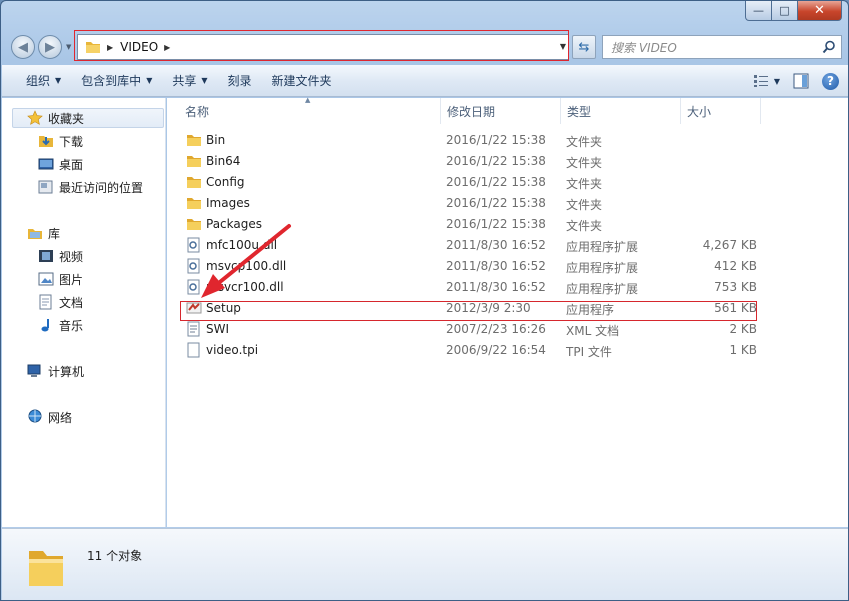  Describe the element at coordinates (101, 187) in the screenshot. I see `sidebar-label: 最近访问的位置` at that location.